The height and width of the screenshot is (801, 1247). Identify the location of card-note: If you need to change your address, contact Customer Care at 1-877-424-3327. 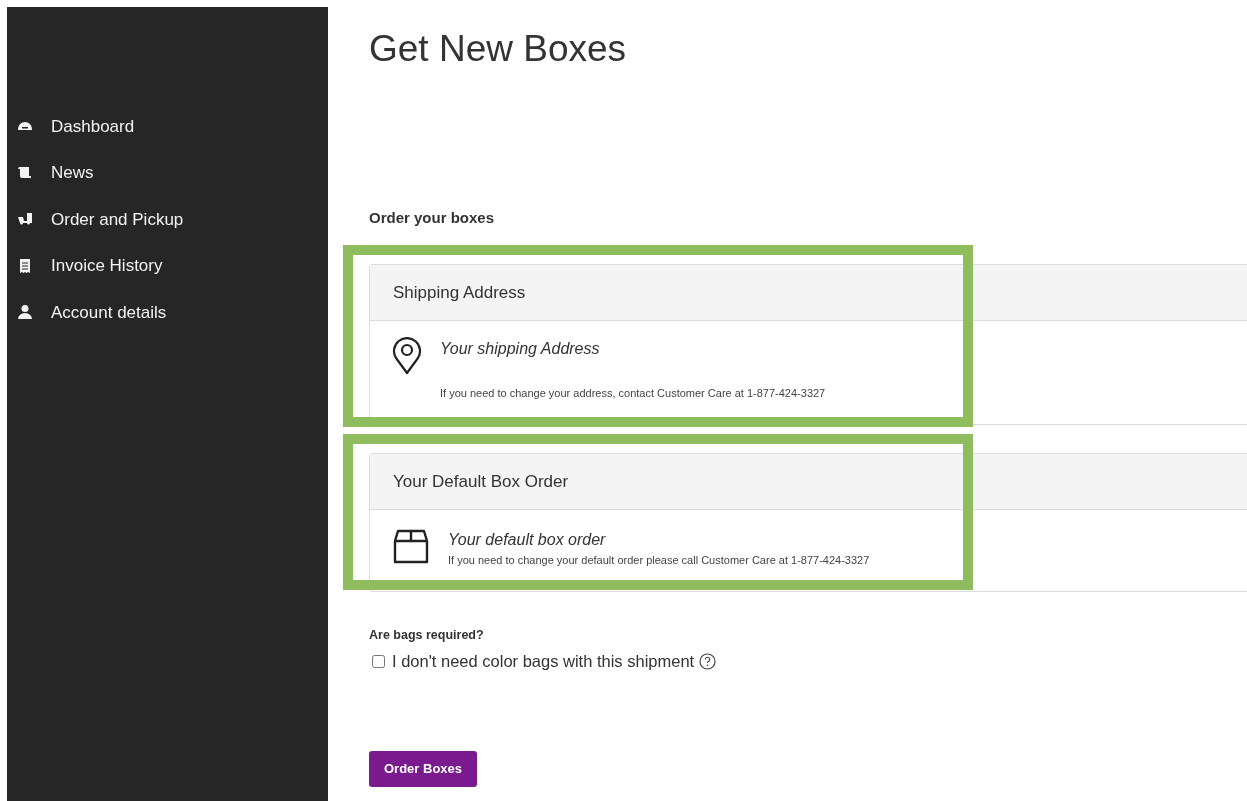
(633, 393).